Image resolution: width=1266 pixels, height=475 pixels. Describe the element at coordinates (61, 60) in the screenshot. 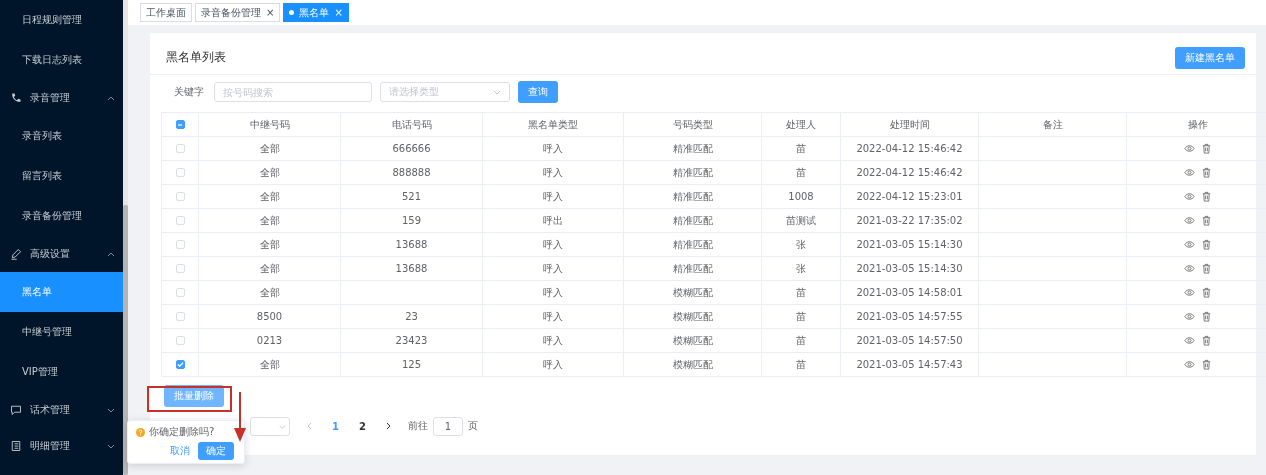

I see `menu-item: 下载日志列表` at that location.